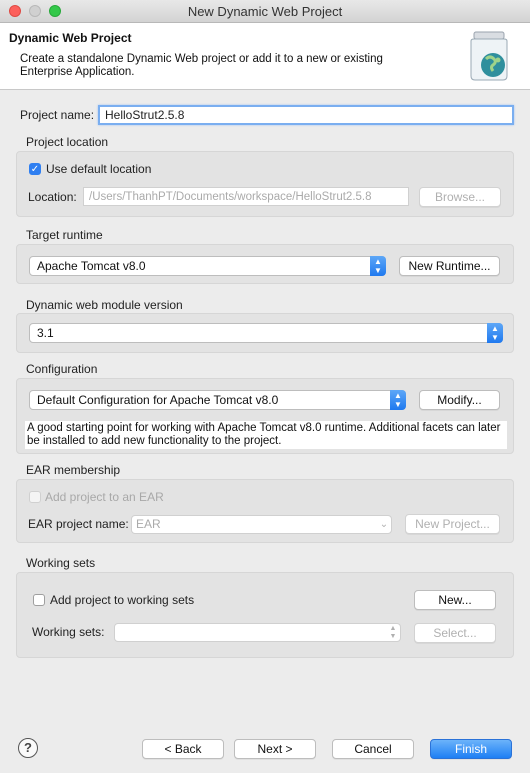  Describe the element at coordinates (61, 563) in the screenshot. I see `working-sets-title: Working sets` at that location.